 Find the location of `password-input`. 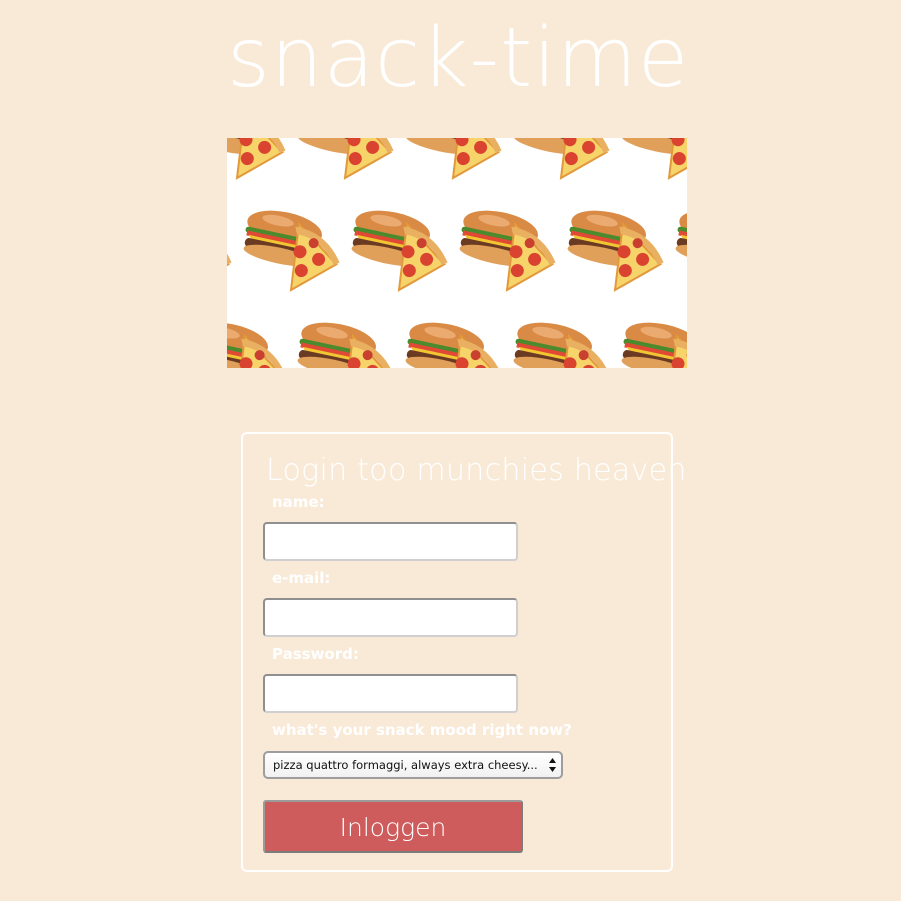

password-input is located at coordinates (390, 693).